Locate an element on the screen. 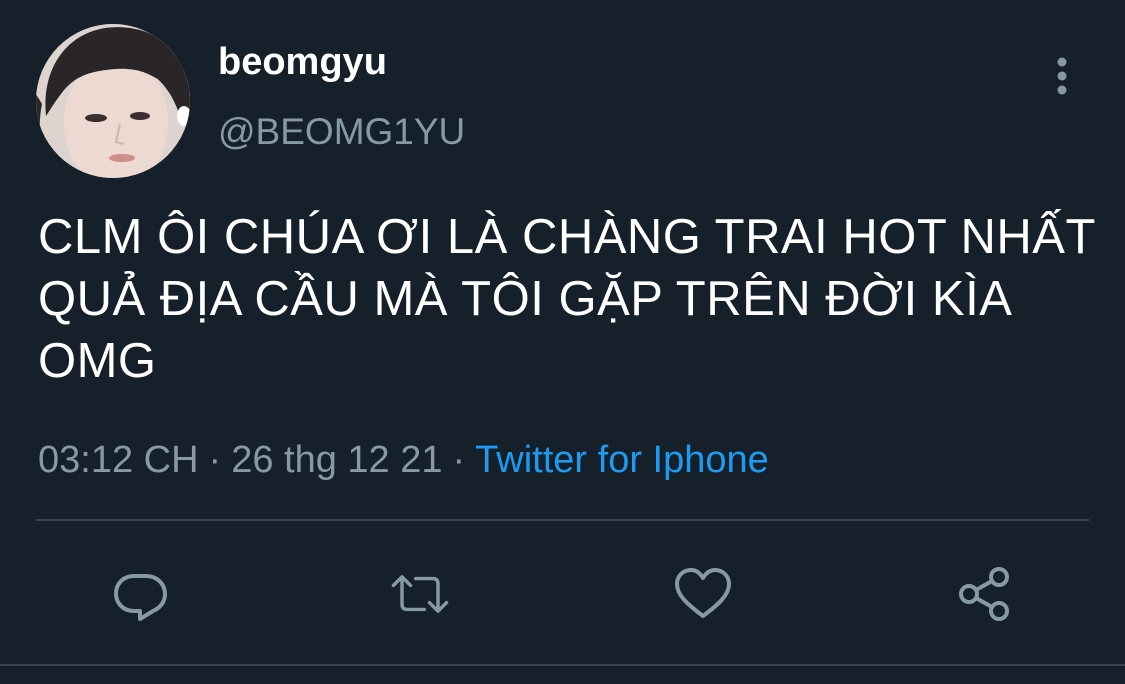 Image resolution: width=1125 pixels, height=684 pixels. avatar is located at coordinates (113, 101).